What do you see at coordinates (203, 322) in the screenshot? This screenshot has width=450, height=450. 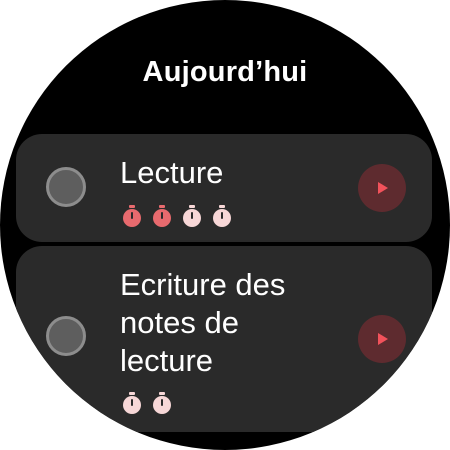 I see `task-title: Ecriture des notes de lecture` at bounding box center [203, 322].